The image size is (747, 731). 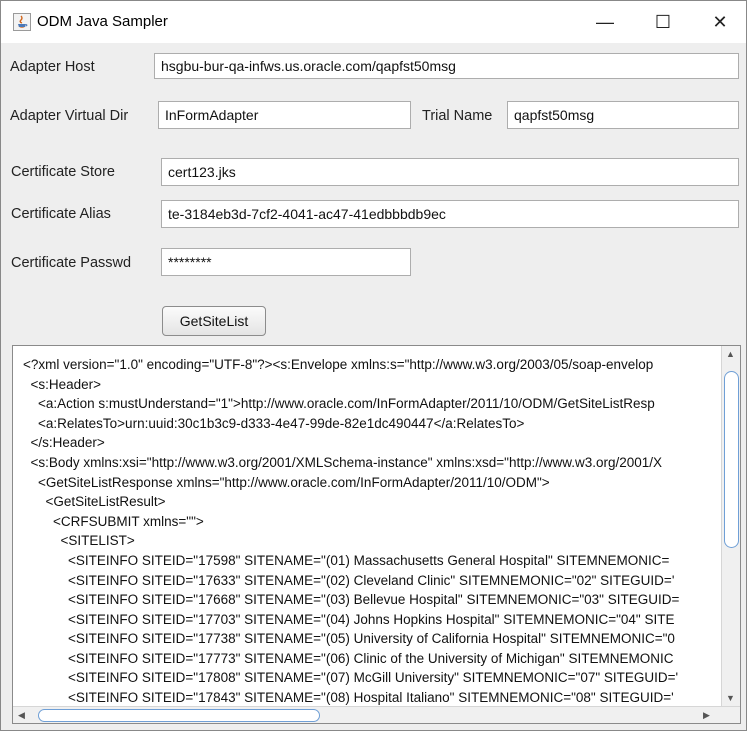 I want to click on cert-passwd-label: Certificate Passwd, so click(x=71, y=263).